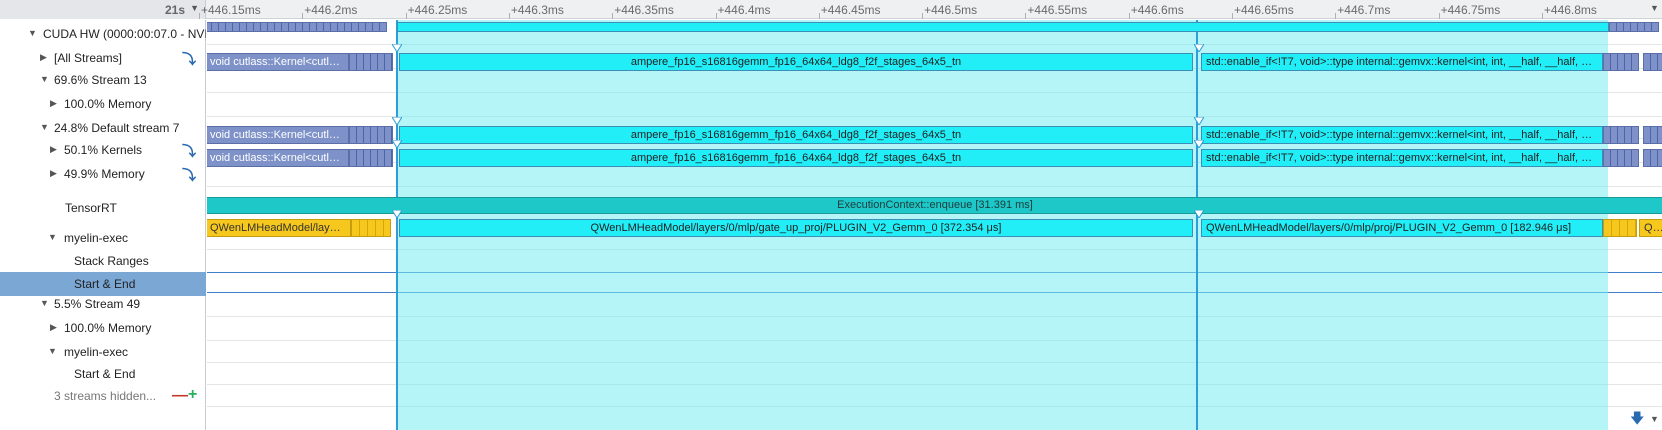  Describe the element at coordinates (111, 261) in the screenshot. I see `tree-row-label: Stack Ranges` at that location.